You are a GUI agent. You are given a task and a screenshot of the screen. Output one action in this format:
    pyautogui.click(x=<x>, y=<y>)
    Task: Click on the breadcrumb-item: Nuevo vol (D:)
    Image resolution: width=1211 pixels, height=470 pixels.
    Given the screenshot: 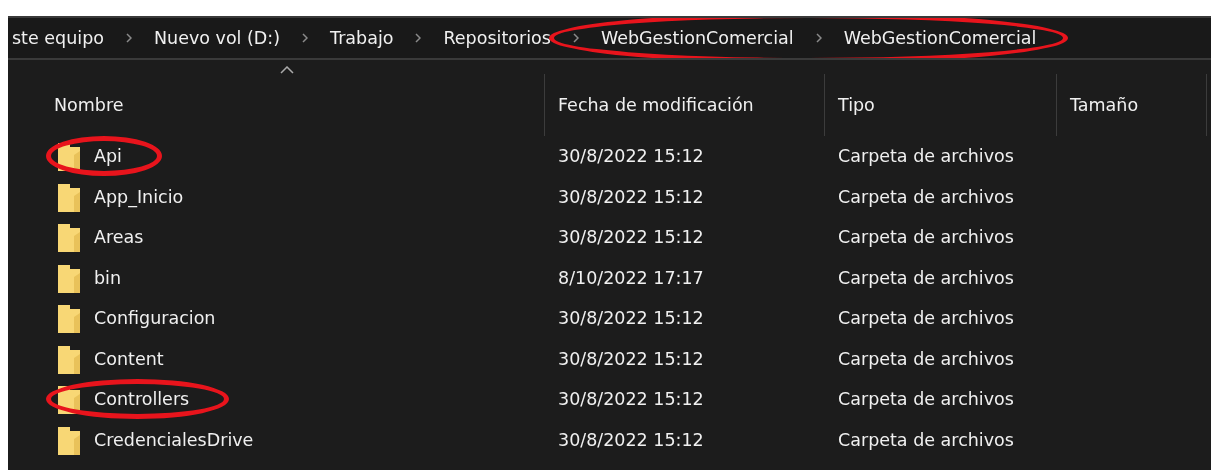 What is the action you would take?
    pyautogui.click(x=217, y=38)
    